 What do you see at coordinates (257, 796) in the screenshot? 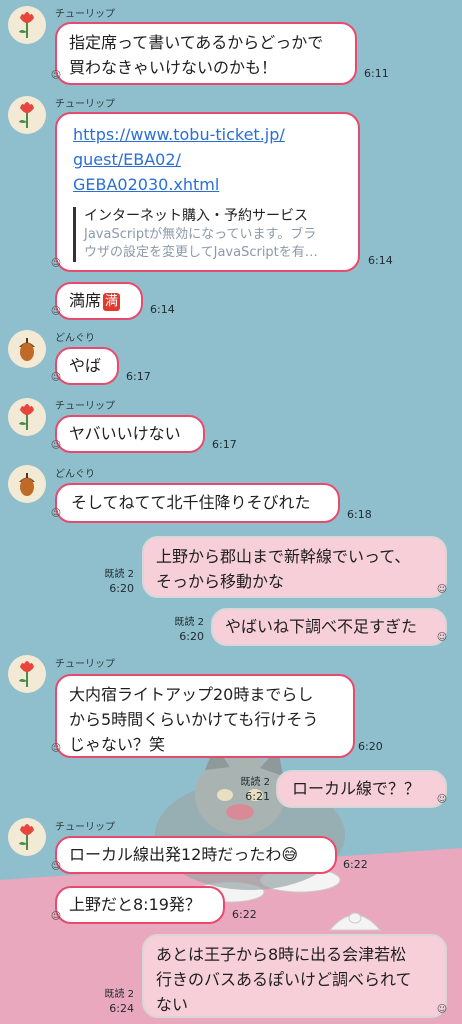
I see `message-time: 6:21` at bounding box center [257, 796].